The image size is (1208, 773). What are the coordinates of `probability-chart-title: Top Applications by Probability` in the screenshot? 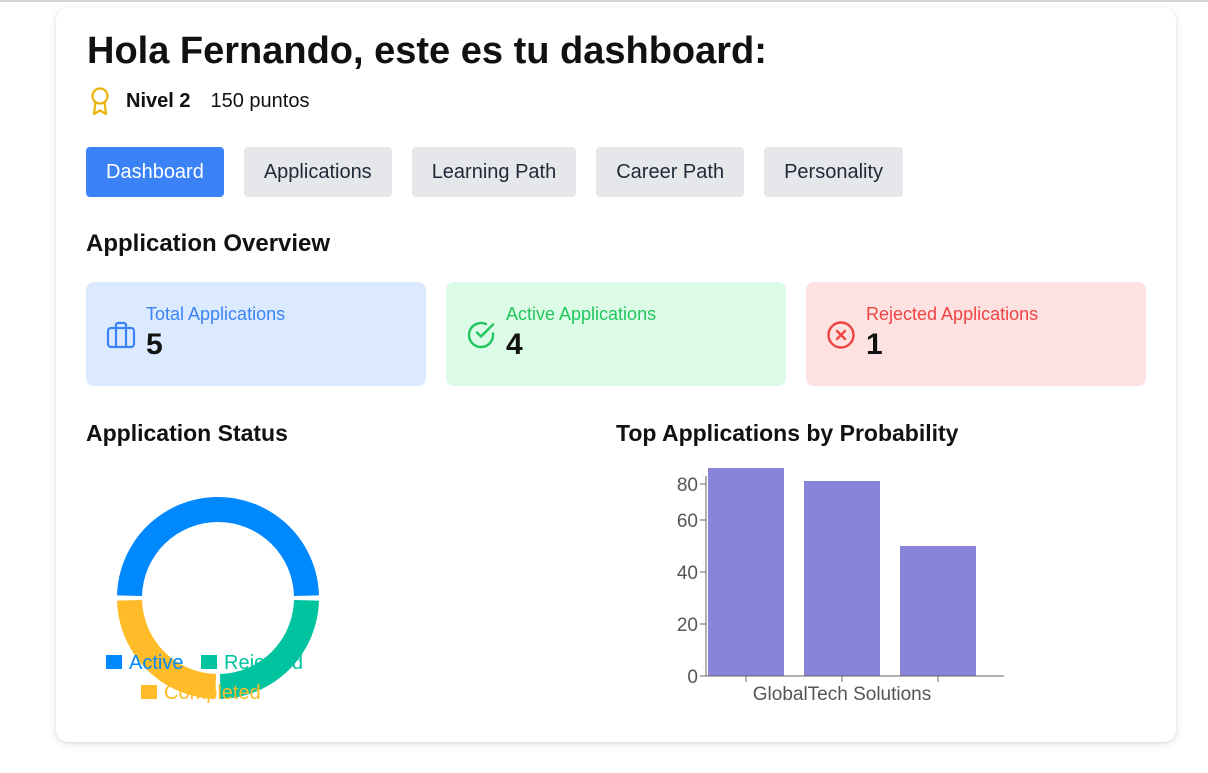 It's located at (787, 433).